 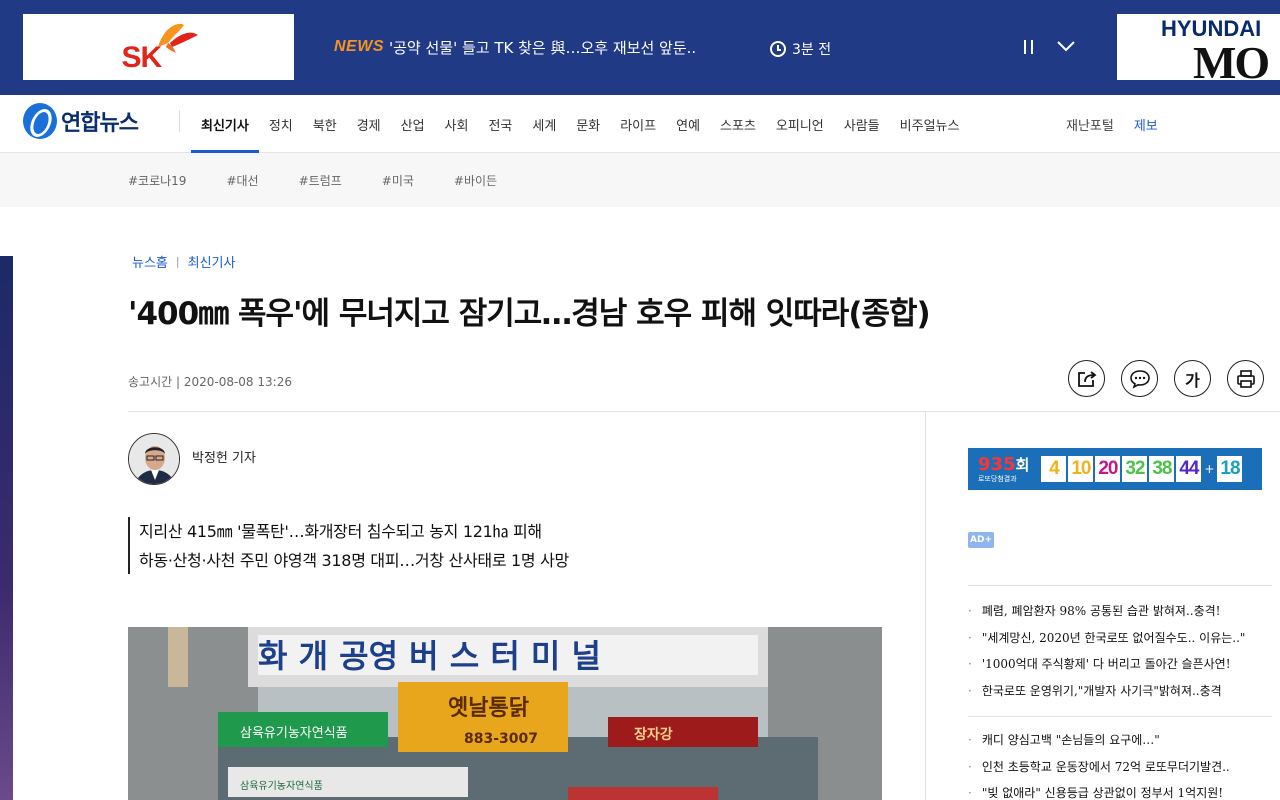 What do you see at coordinates (1135, 469) in the screenshot?
I see `lotto-ball: 32` at bounding box center [1135, 469].